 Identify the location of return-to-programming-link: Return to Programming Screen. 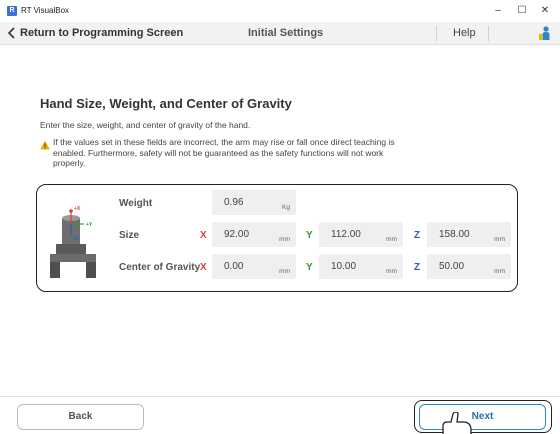
(101, 33).